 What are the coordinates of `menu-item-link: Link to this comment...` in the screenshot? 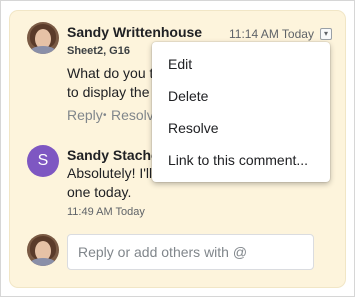 It's located at (238, 160).